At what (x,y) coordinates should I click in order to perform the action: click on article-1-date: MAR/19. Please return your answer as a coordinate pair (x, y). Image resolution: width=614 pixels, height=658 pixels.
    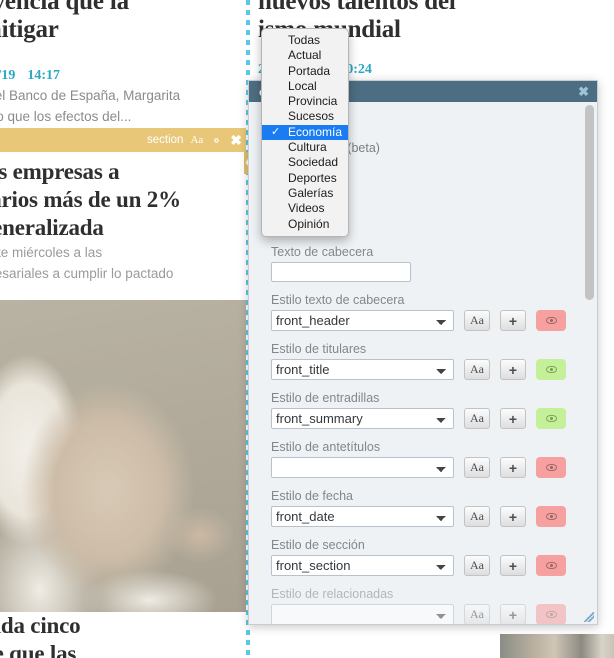
    Looking at the image, I should click on (8, 75).